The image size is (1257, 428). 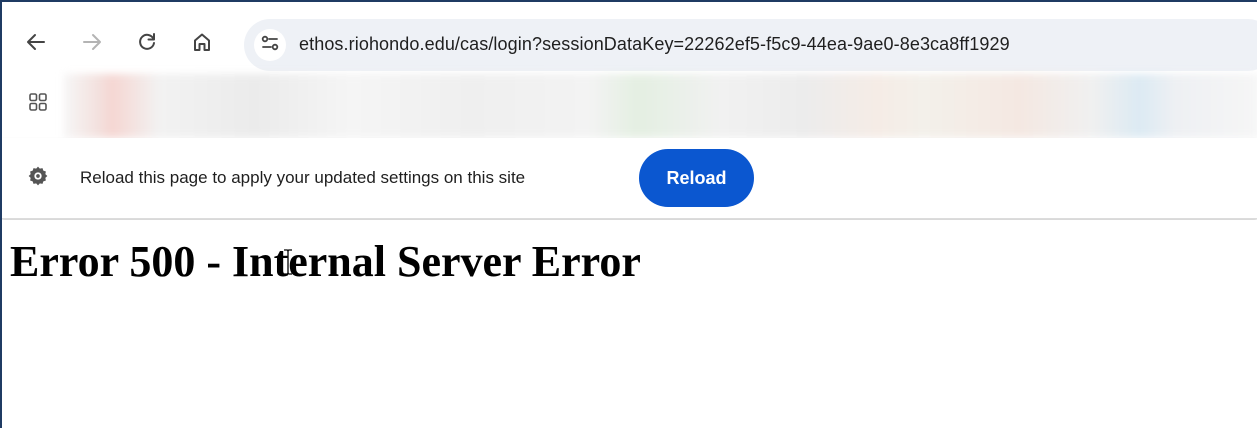 I want to click on reload-icon, so click(x=147, y=42).